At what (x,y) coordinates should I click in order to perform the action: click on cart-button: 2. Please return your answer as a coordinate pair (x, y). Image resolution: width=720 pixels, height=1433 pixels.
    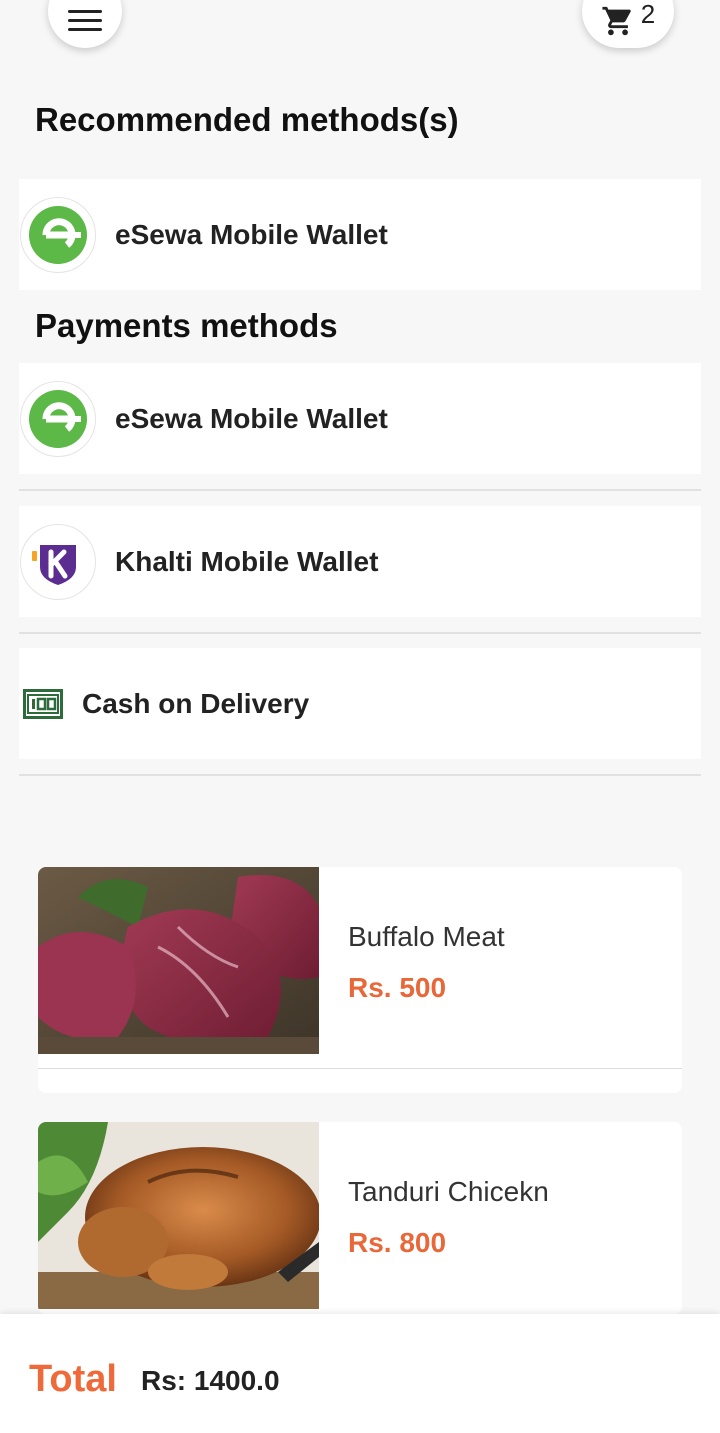
    Looking at the image, I should click on (628, 24).